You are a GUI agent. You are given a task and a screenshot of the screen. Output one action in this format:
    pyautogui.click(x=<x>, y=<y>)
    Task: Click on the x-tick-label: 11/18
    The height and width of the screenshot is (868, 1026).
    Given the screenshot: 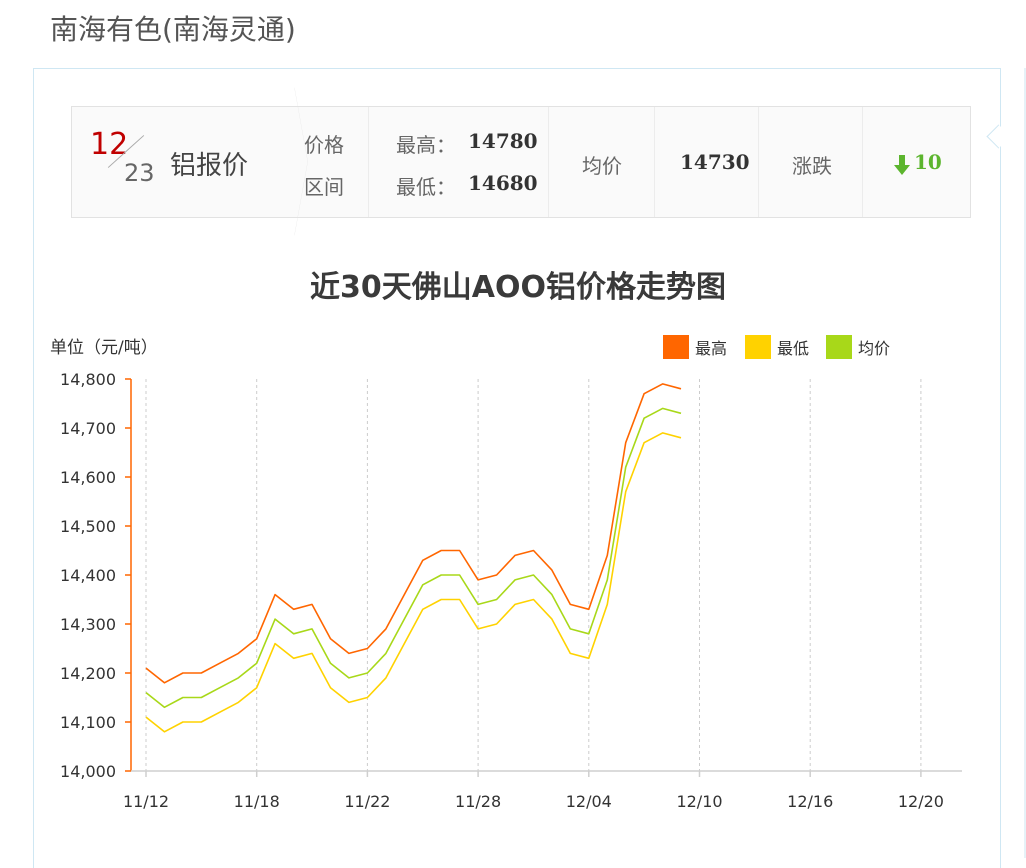 What is the action you would take?
    pyautogui.click(x=257, y=801)
    